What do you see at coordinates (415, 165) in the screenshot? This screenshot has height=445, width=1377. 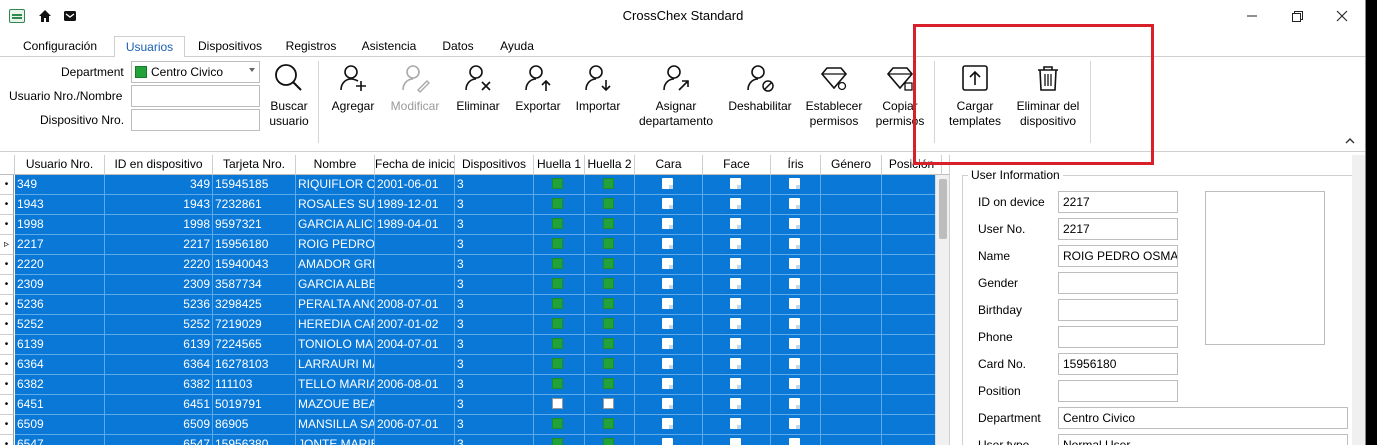 I see `col-start-date-header: Fecha de inicio` at bounding box center [415, 165].